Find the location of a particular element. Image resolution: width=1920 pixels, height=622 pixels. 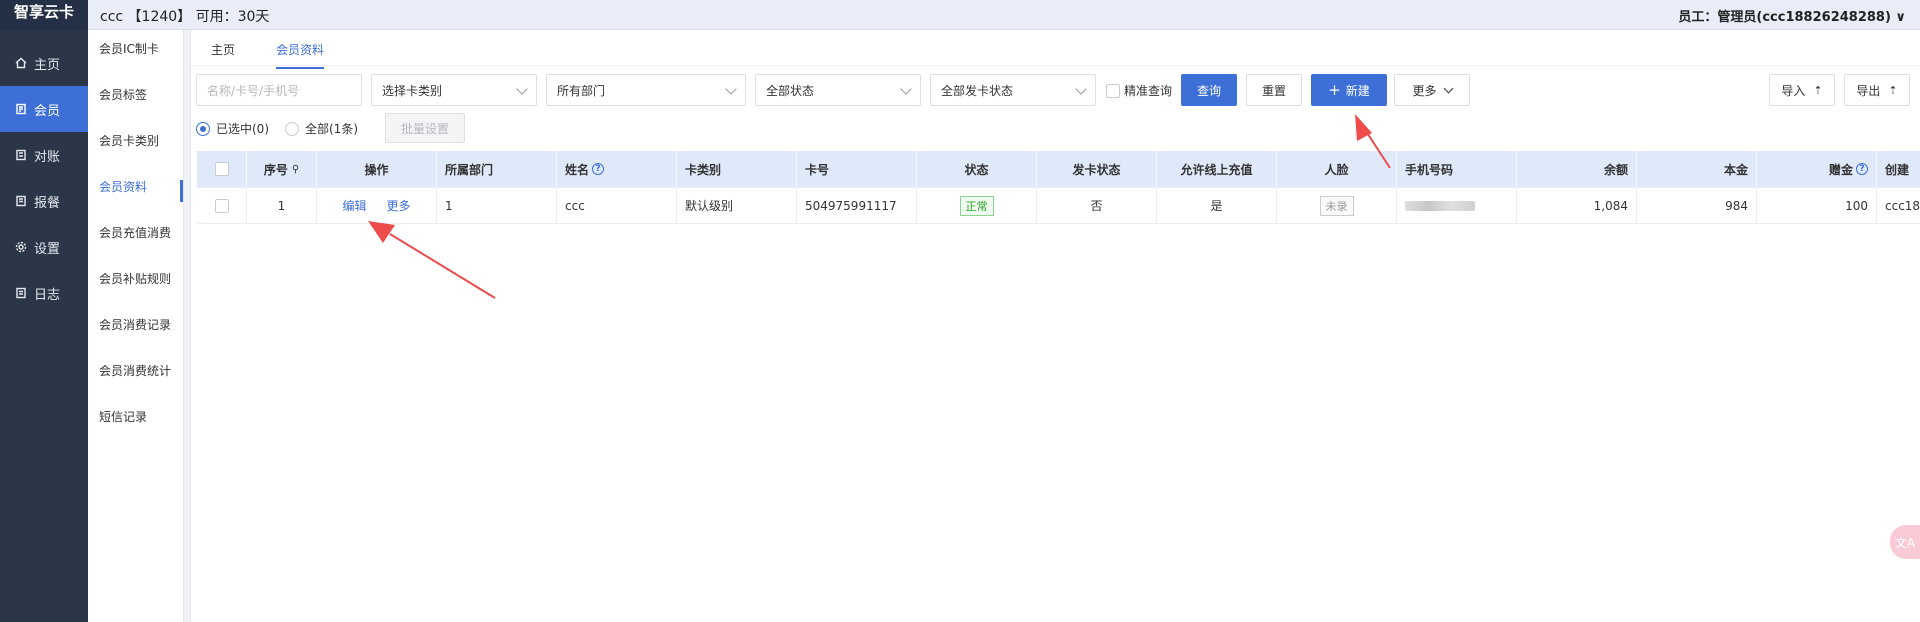

col-face: 人脸 is located at coordinates (1337, 169).